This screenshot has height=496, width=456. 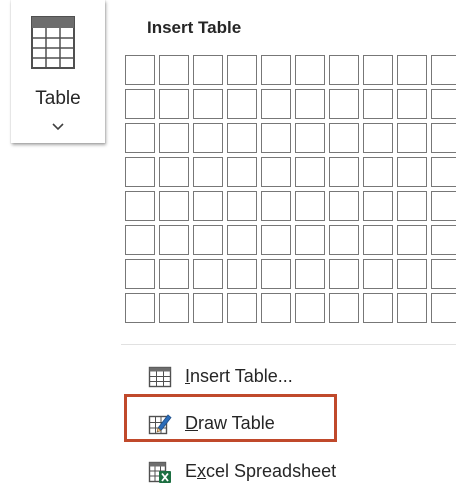 What do you see at coordinates (261, 471) in the screenshot?
I see `menu-item-label: Excel Spreadsheet` at bounding box center [261, 471].